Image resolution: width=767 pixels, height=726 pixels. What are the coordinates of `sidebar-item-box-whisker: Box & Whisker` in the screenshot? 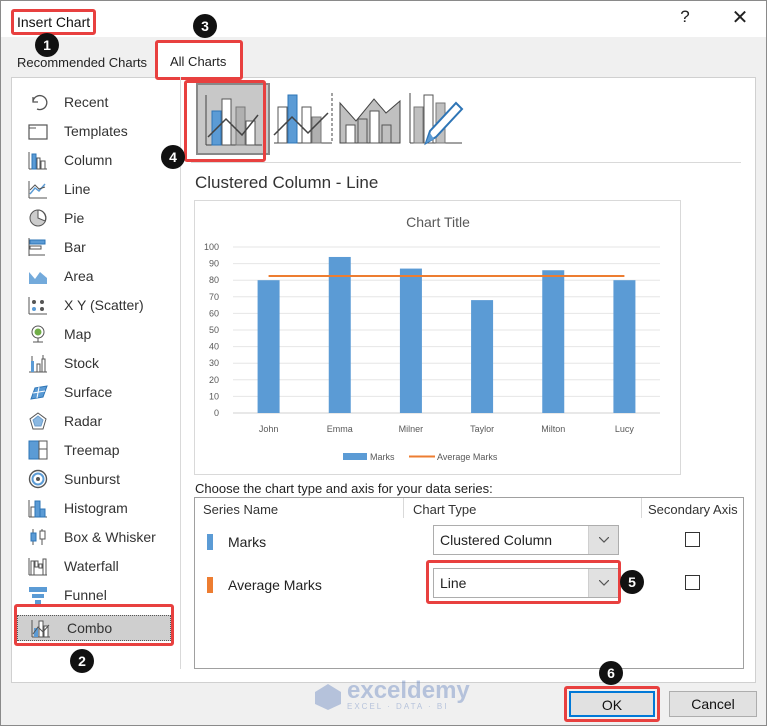 It's located at (102, 537).